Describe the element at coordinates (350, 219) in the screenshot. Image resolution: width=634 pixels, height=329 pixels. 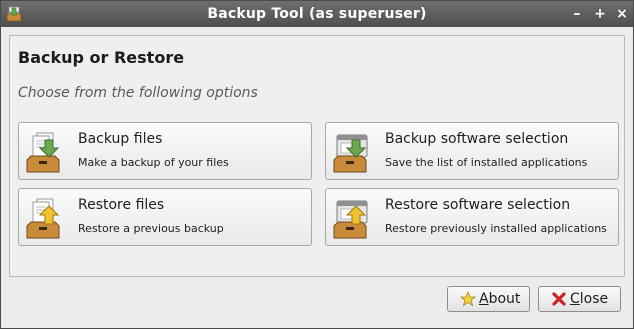
I see `restore-software-icon` at that location.